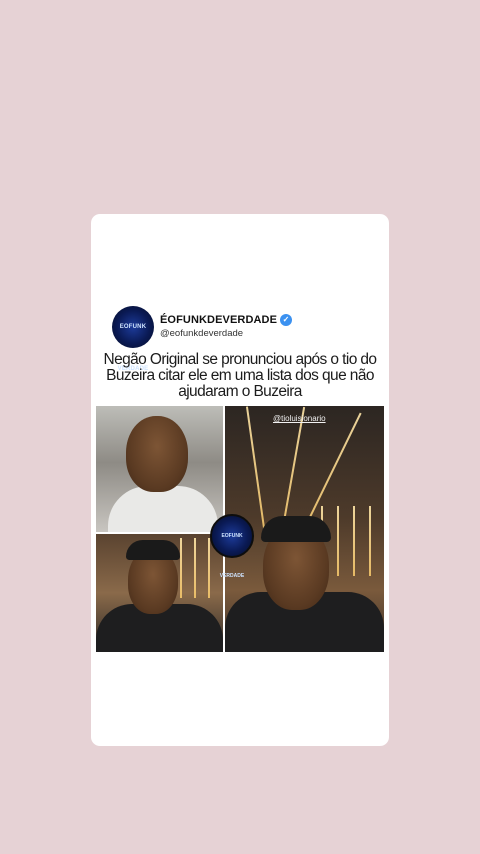  Describe the element at coordinates (299, 418) in the screenshot. I see `video-tag: @tioluisionario` at that location.